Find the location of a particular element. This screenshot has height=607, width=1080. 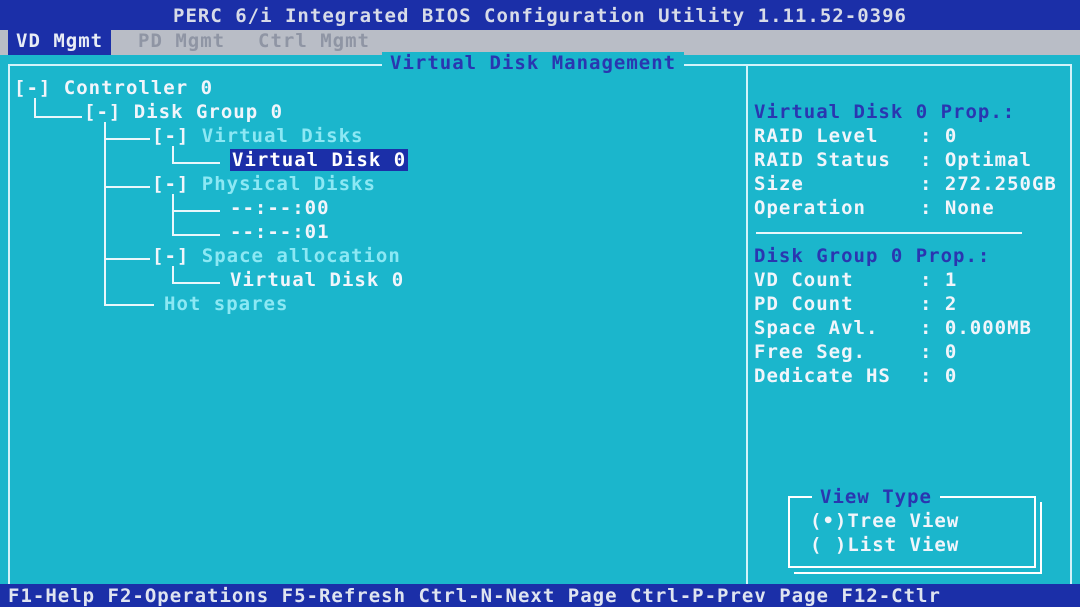

panel-separator is located at coordinates (747, 325).